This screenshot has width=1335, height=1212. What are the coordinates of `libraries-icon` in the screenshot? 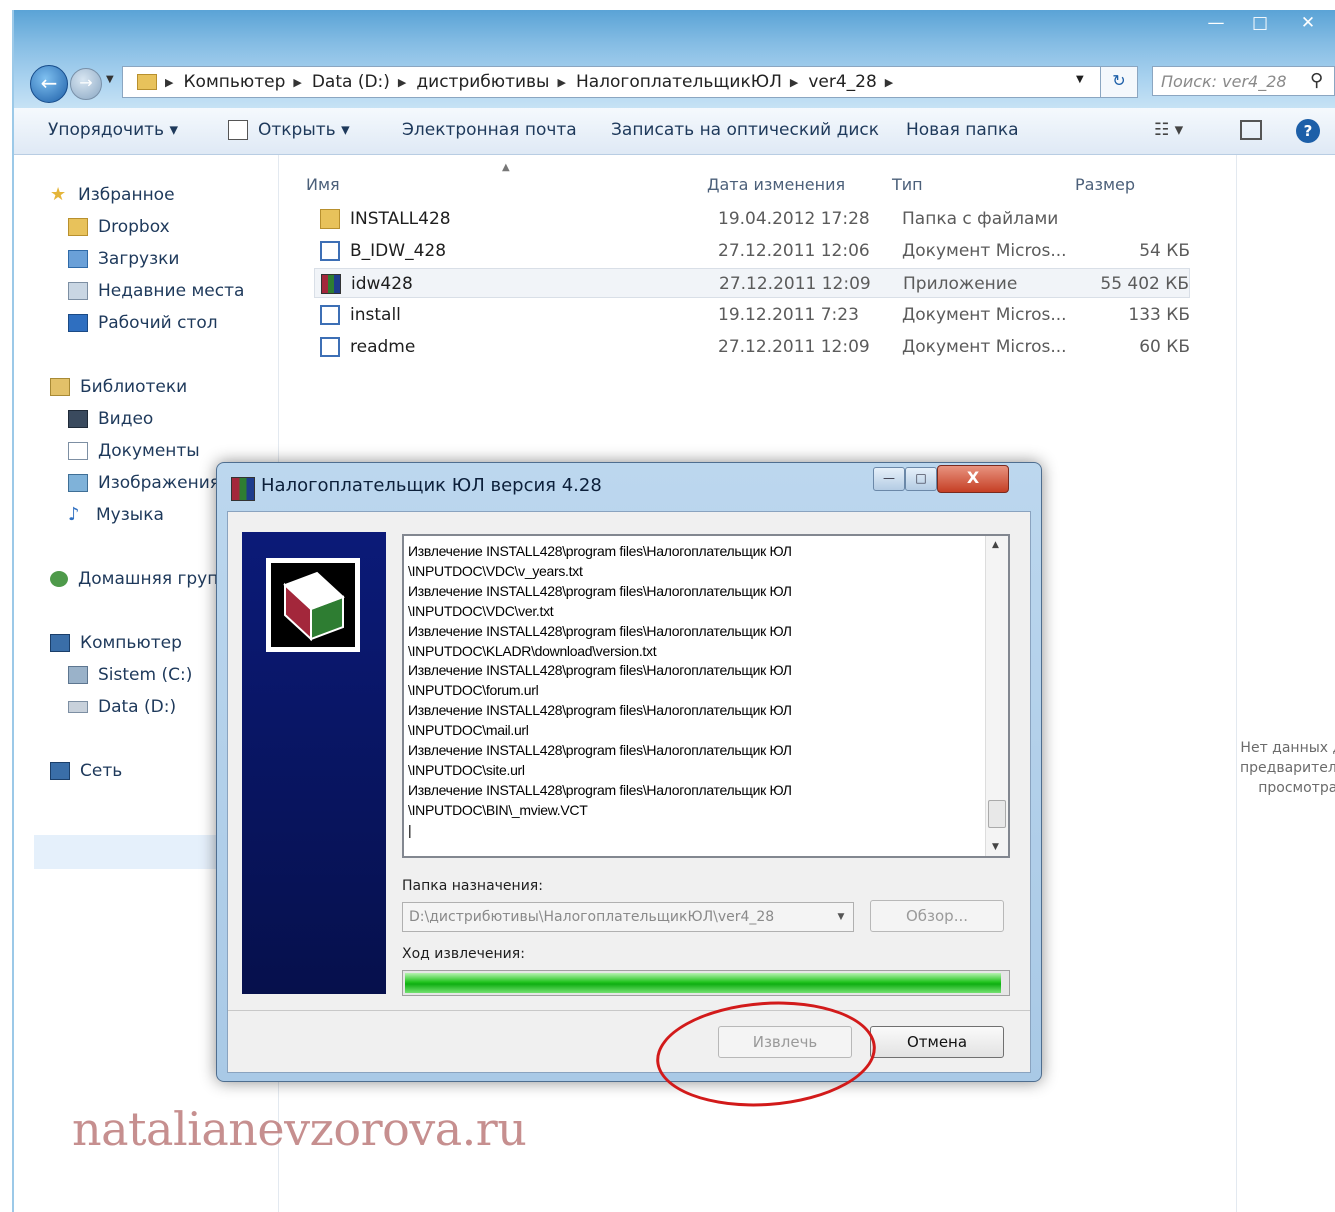 It's located at (60, 387).